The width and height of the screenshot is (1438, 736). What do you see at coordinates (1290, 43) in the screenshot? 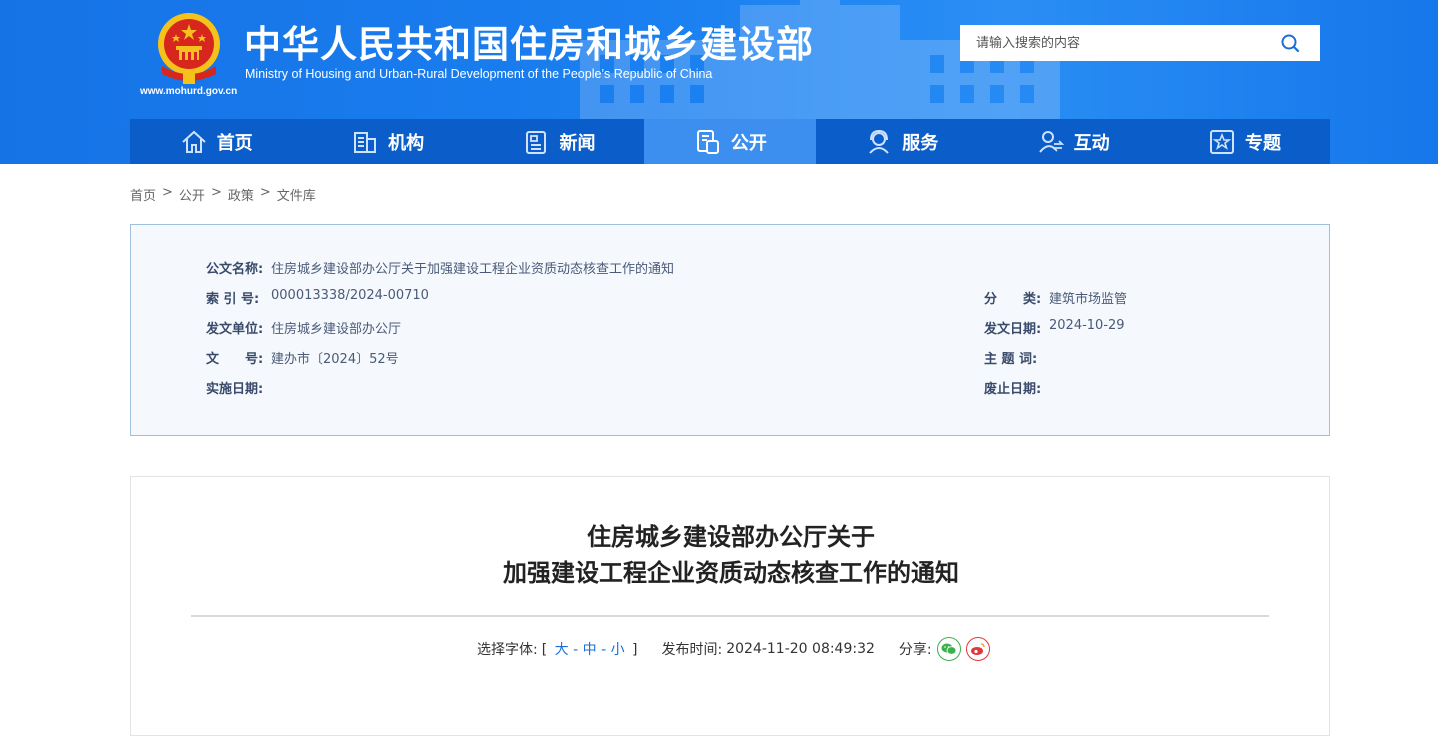
I see `search-icon` at bounding box center [1290, 43].